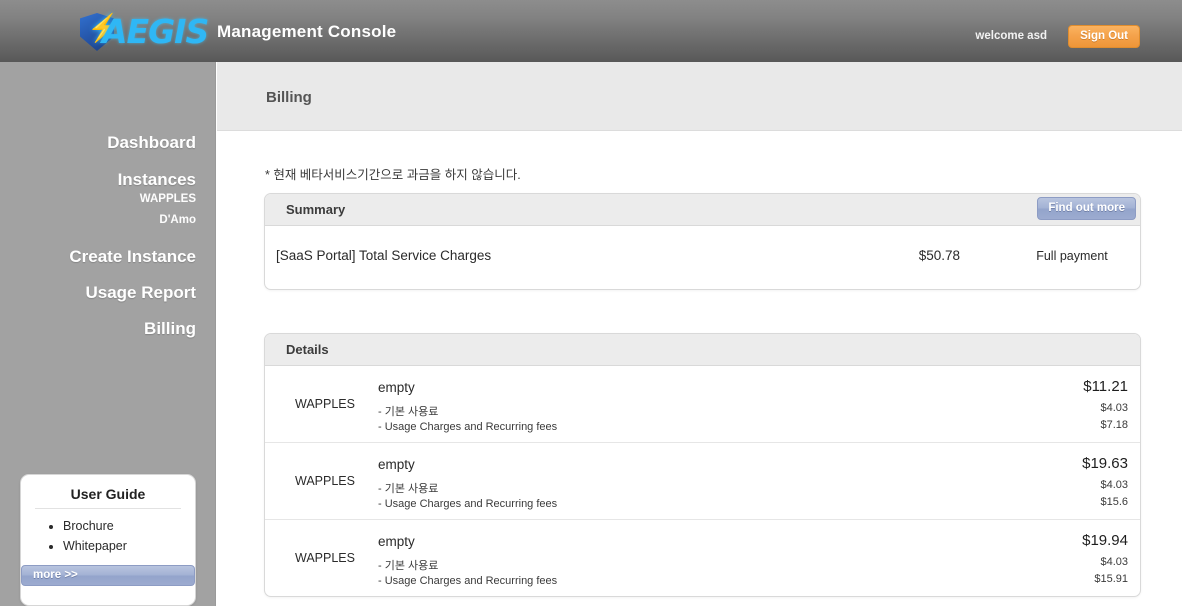 Image resolution: width=1182 pixels, height=606 pixels. I want to click on aegis-logo: ⚡ AEGIS, so click(144, 32).